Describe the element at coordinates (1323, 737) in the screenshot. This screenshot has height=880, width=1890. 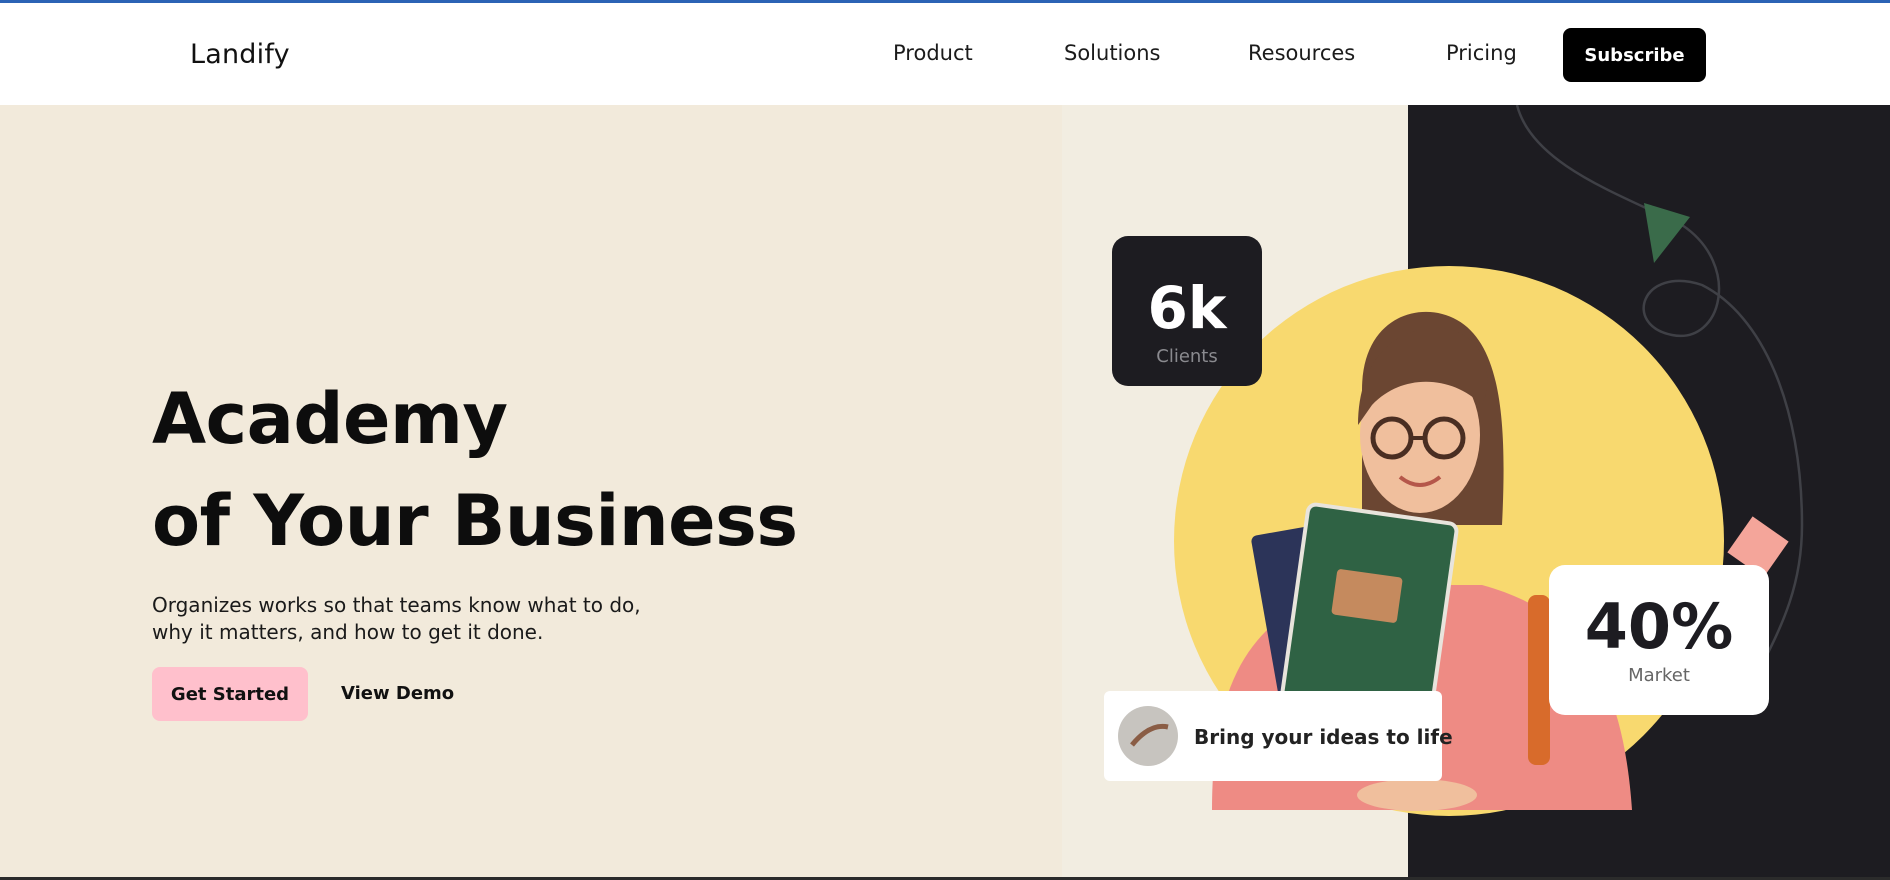
I see `ideas-badge-text: Bring your ideas to life` at that location.